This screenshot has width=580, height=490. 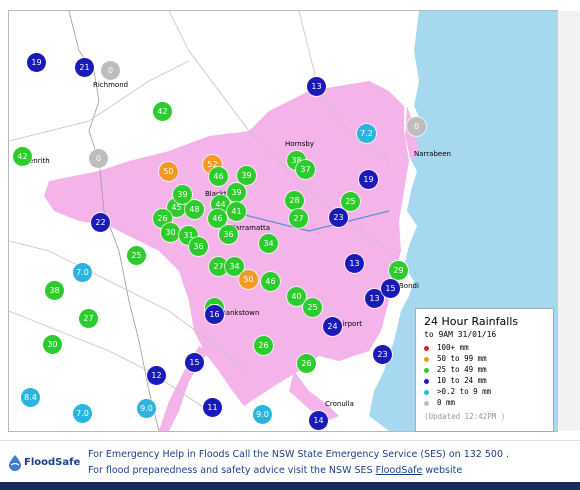 I want to click on floodsafe-link: FloodSafe, so click(x=399, y=470).